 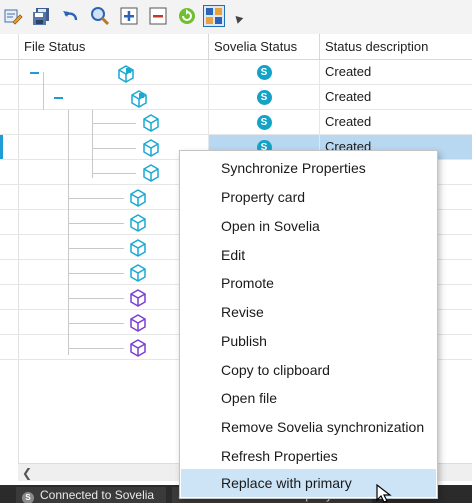 I want to click on menu-item-edit: Edit, so click(x=308, y=255).